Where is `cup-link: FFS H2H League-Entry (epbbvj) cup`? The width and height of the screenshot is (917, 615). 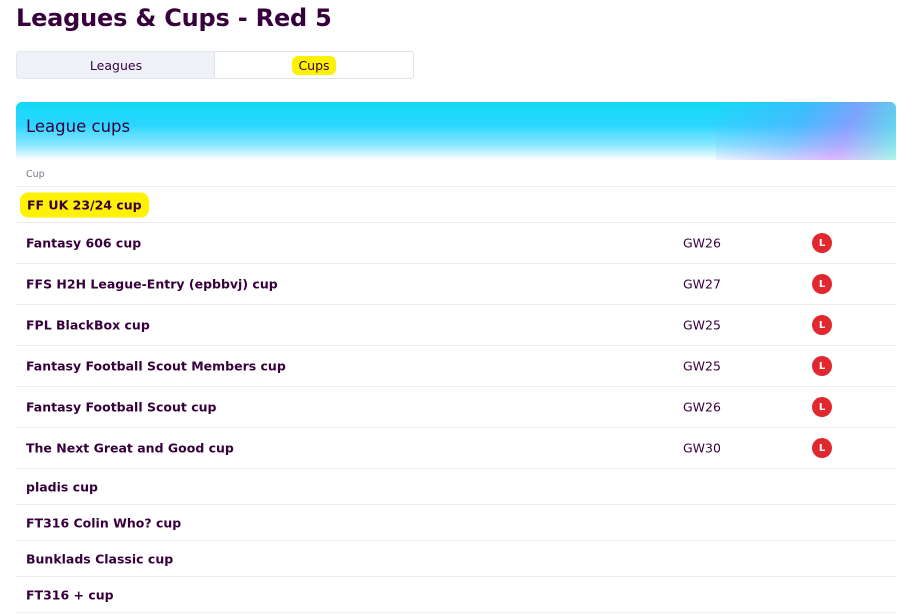 cup-link: FFS H2H League-Entry (epbbvj) cup is located at coordinates (152, 284).